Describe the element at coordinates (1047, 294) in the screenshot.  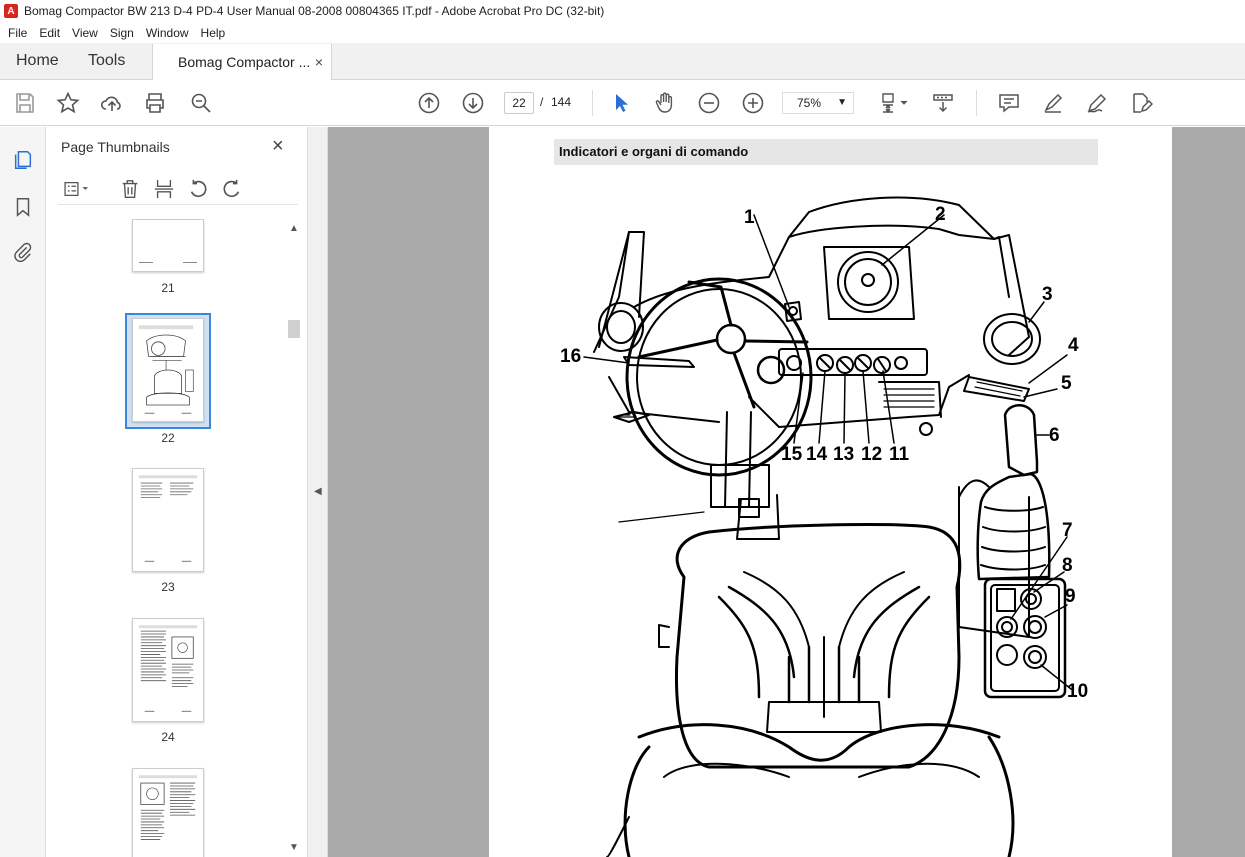
I see `callout-label: 3` at that location.